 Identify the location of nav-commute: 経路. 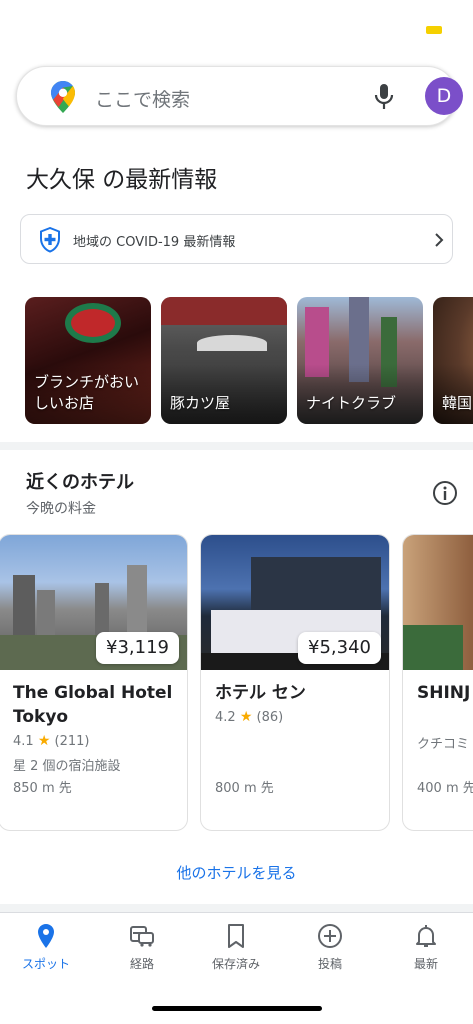
(142, 947).